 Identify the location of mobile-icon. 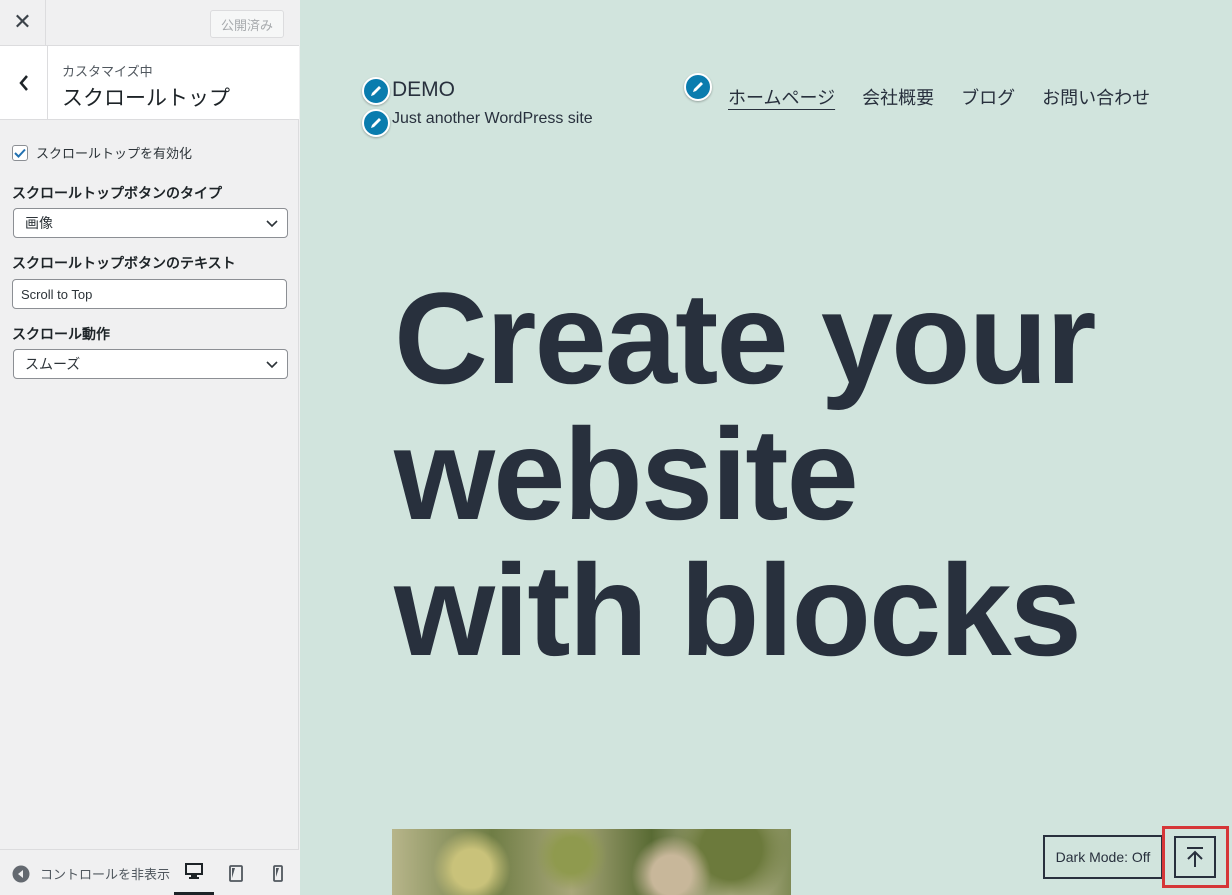
(278, 873).